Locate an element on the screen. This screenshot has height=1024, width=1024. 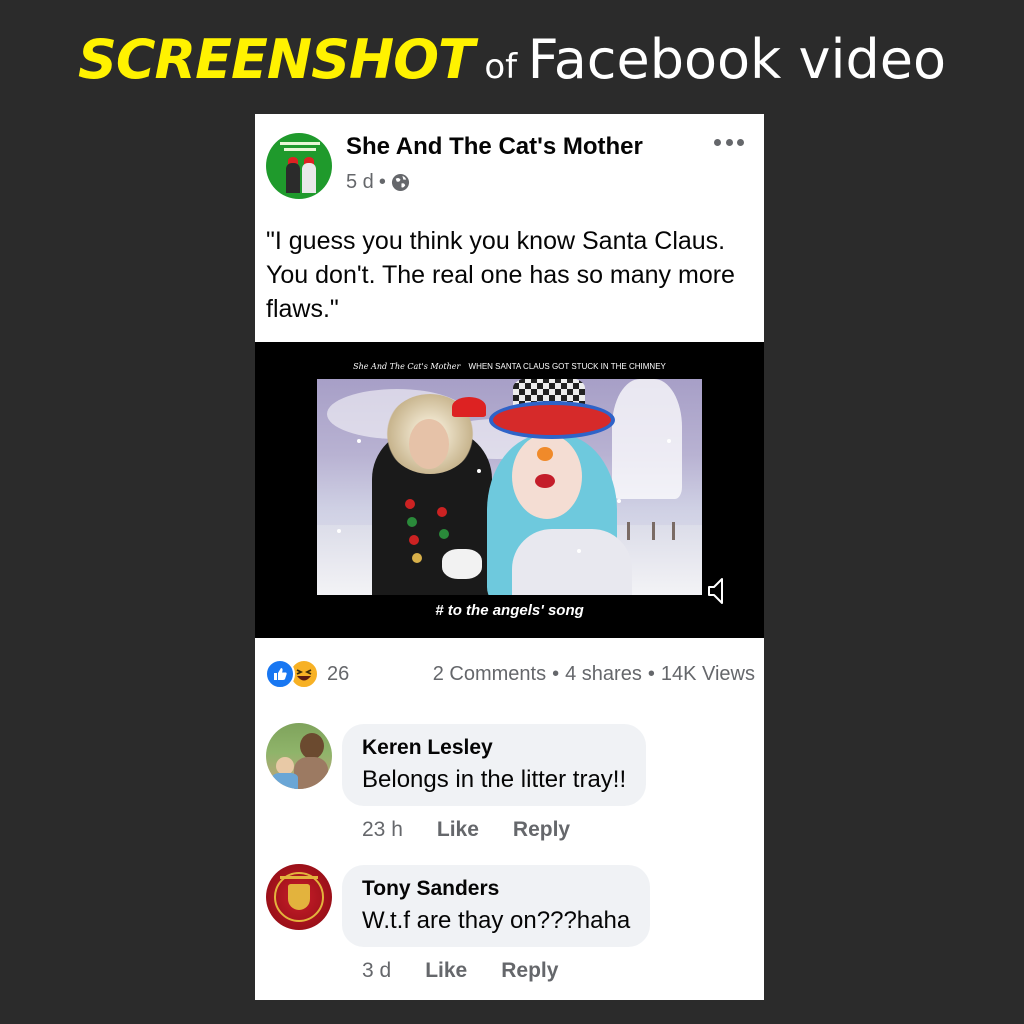
comment-time: 3 d is located at coordinates (376, 971).